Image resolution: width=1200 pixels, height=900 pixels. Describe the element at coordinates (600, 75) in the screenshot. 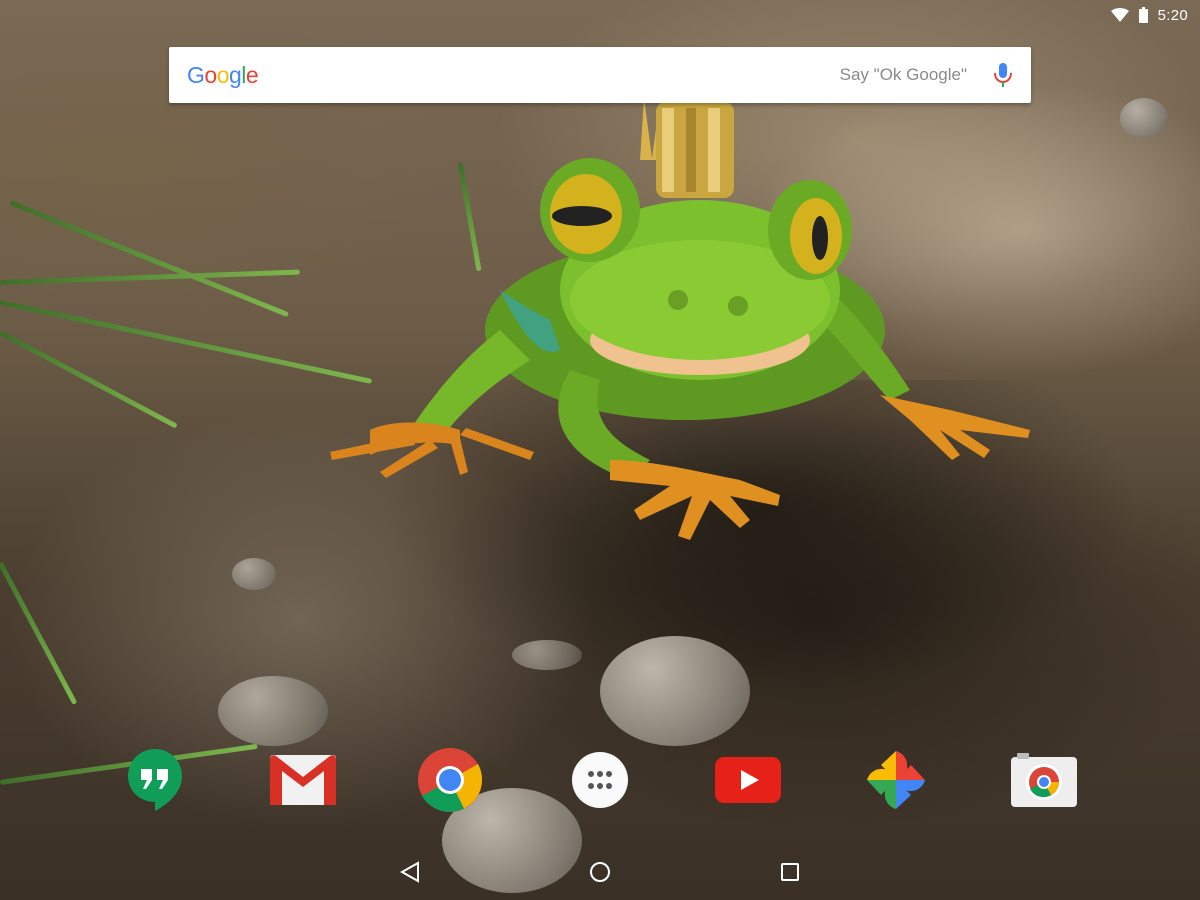

I see `google-search-bar: Google Say "Ok Google"` at that location.